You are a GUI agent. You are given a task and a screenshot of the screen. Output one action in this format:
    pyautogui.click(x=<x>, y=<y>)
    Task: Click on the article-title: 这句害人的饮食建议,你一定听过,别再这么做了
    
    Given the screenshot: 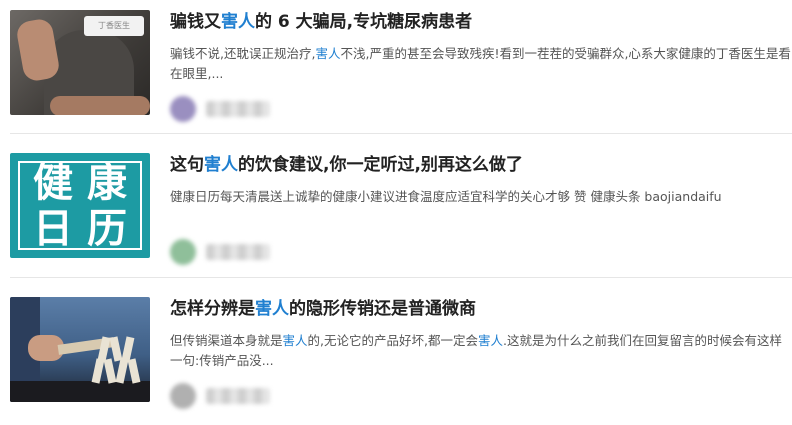 What is the action you would take?
    pyautogui.click(x=480, y=165)
    